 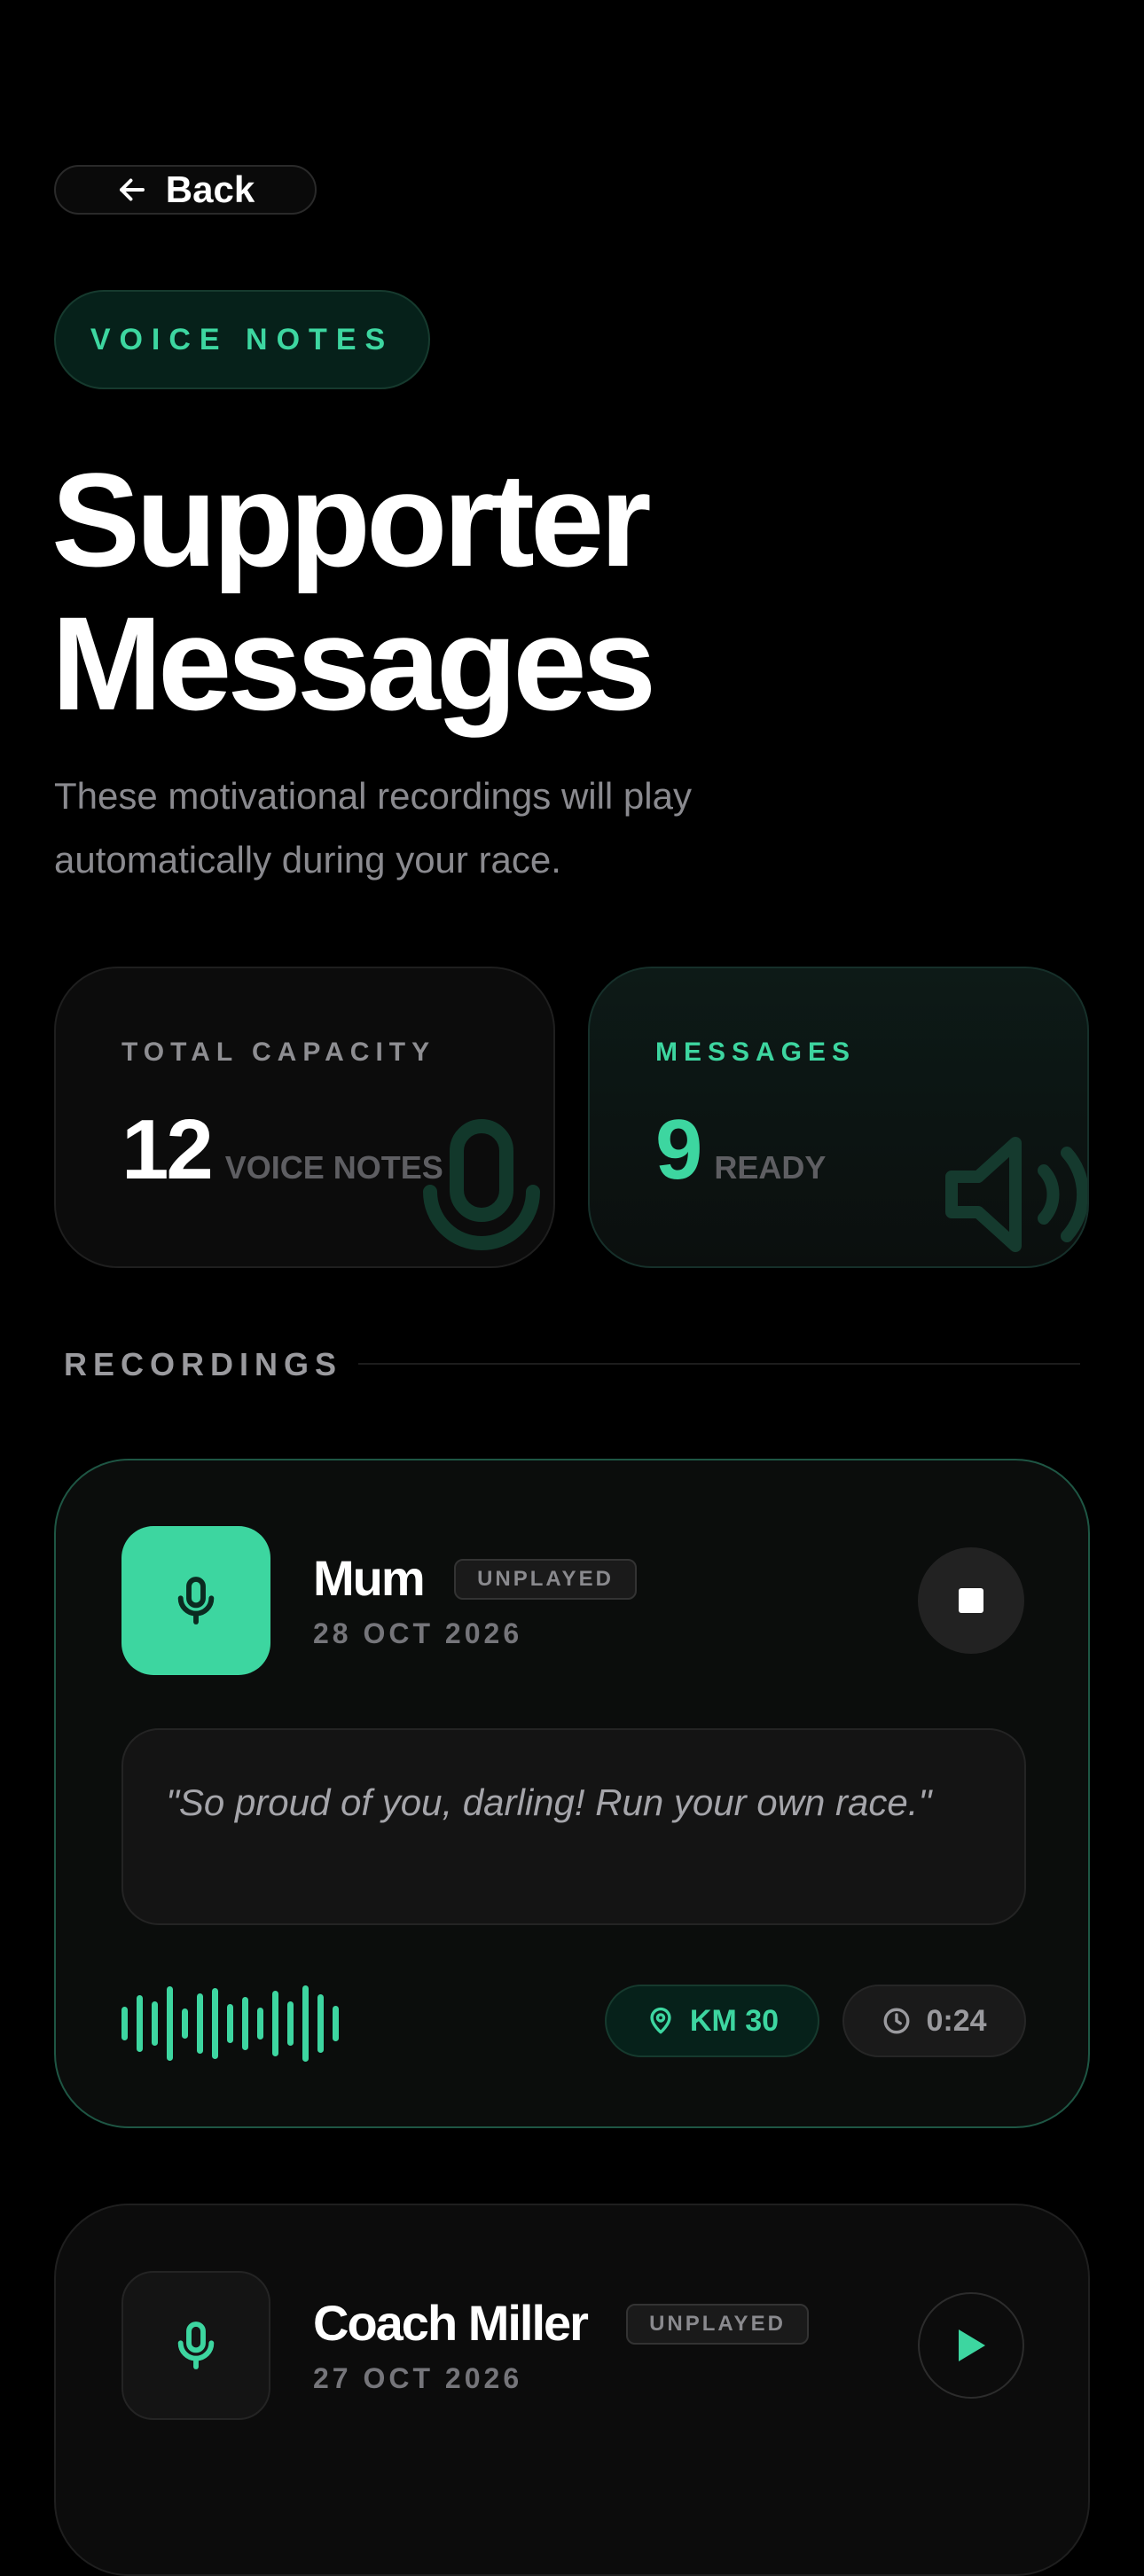 I want to click on back-button: Back, so click(x=186, y=190).